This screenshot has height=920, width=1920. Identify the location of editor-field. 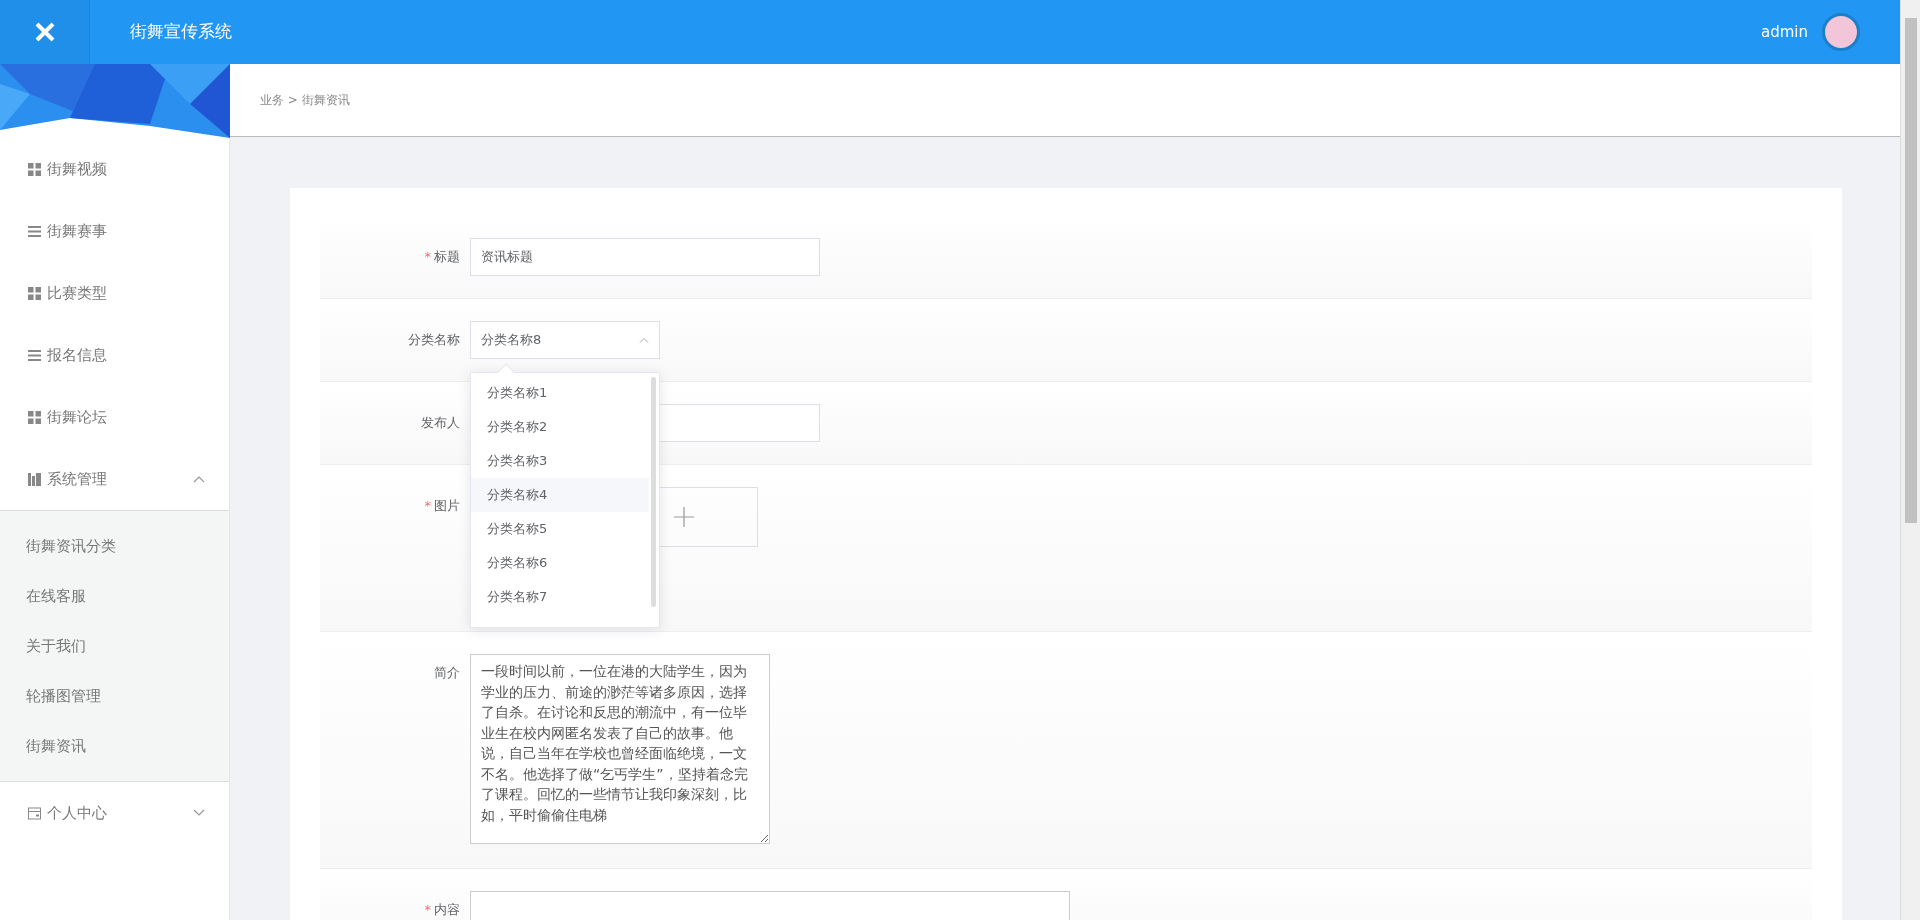
(770, 905).